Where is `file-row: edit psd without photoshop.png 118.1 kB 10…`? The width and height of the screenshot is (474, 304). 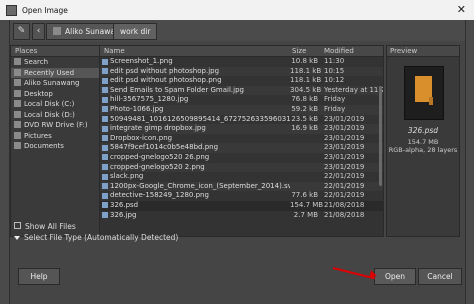
file-row: edit psd without photoshop.png 118.1 kB 10… is located at coordinates (241, 81).